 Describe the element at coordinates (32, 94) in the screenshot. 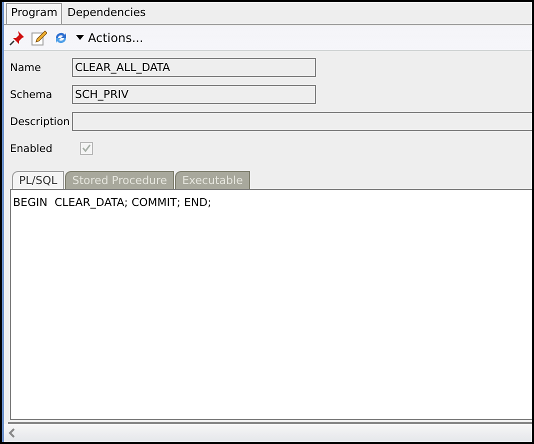

I see `field-label: Schema` at that location.